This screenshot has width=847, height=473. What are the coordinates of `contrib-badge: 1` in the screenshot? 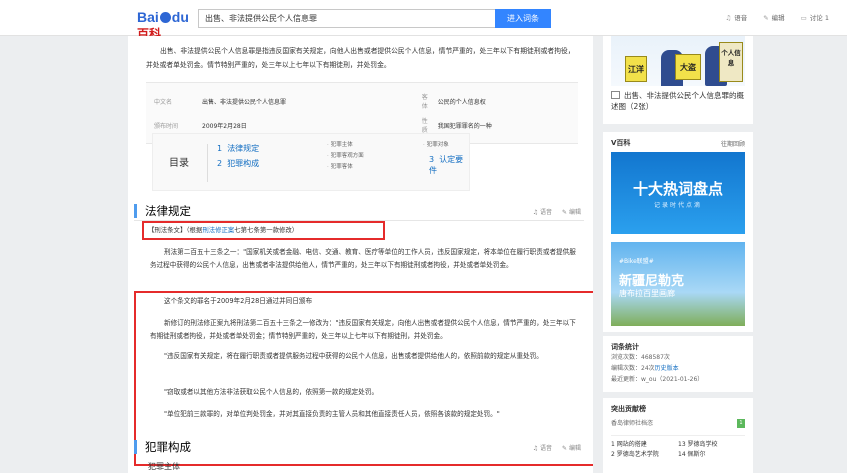 It's located at (741, 423).